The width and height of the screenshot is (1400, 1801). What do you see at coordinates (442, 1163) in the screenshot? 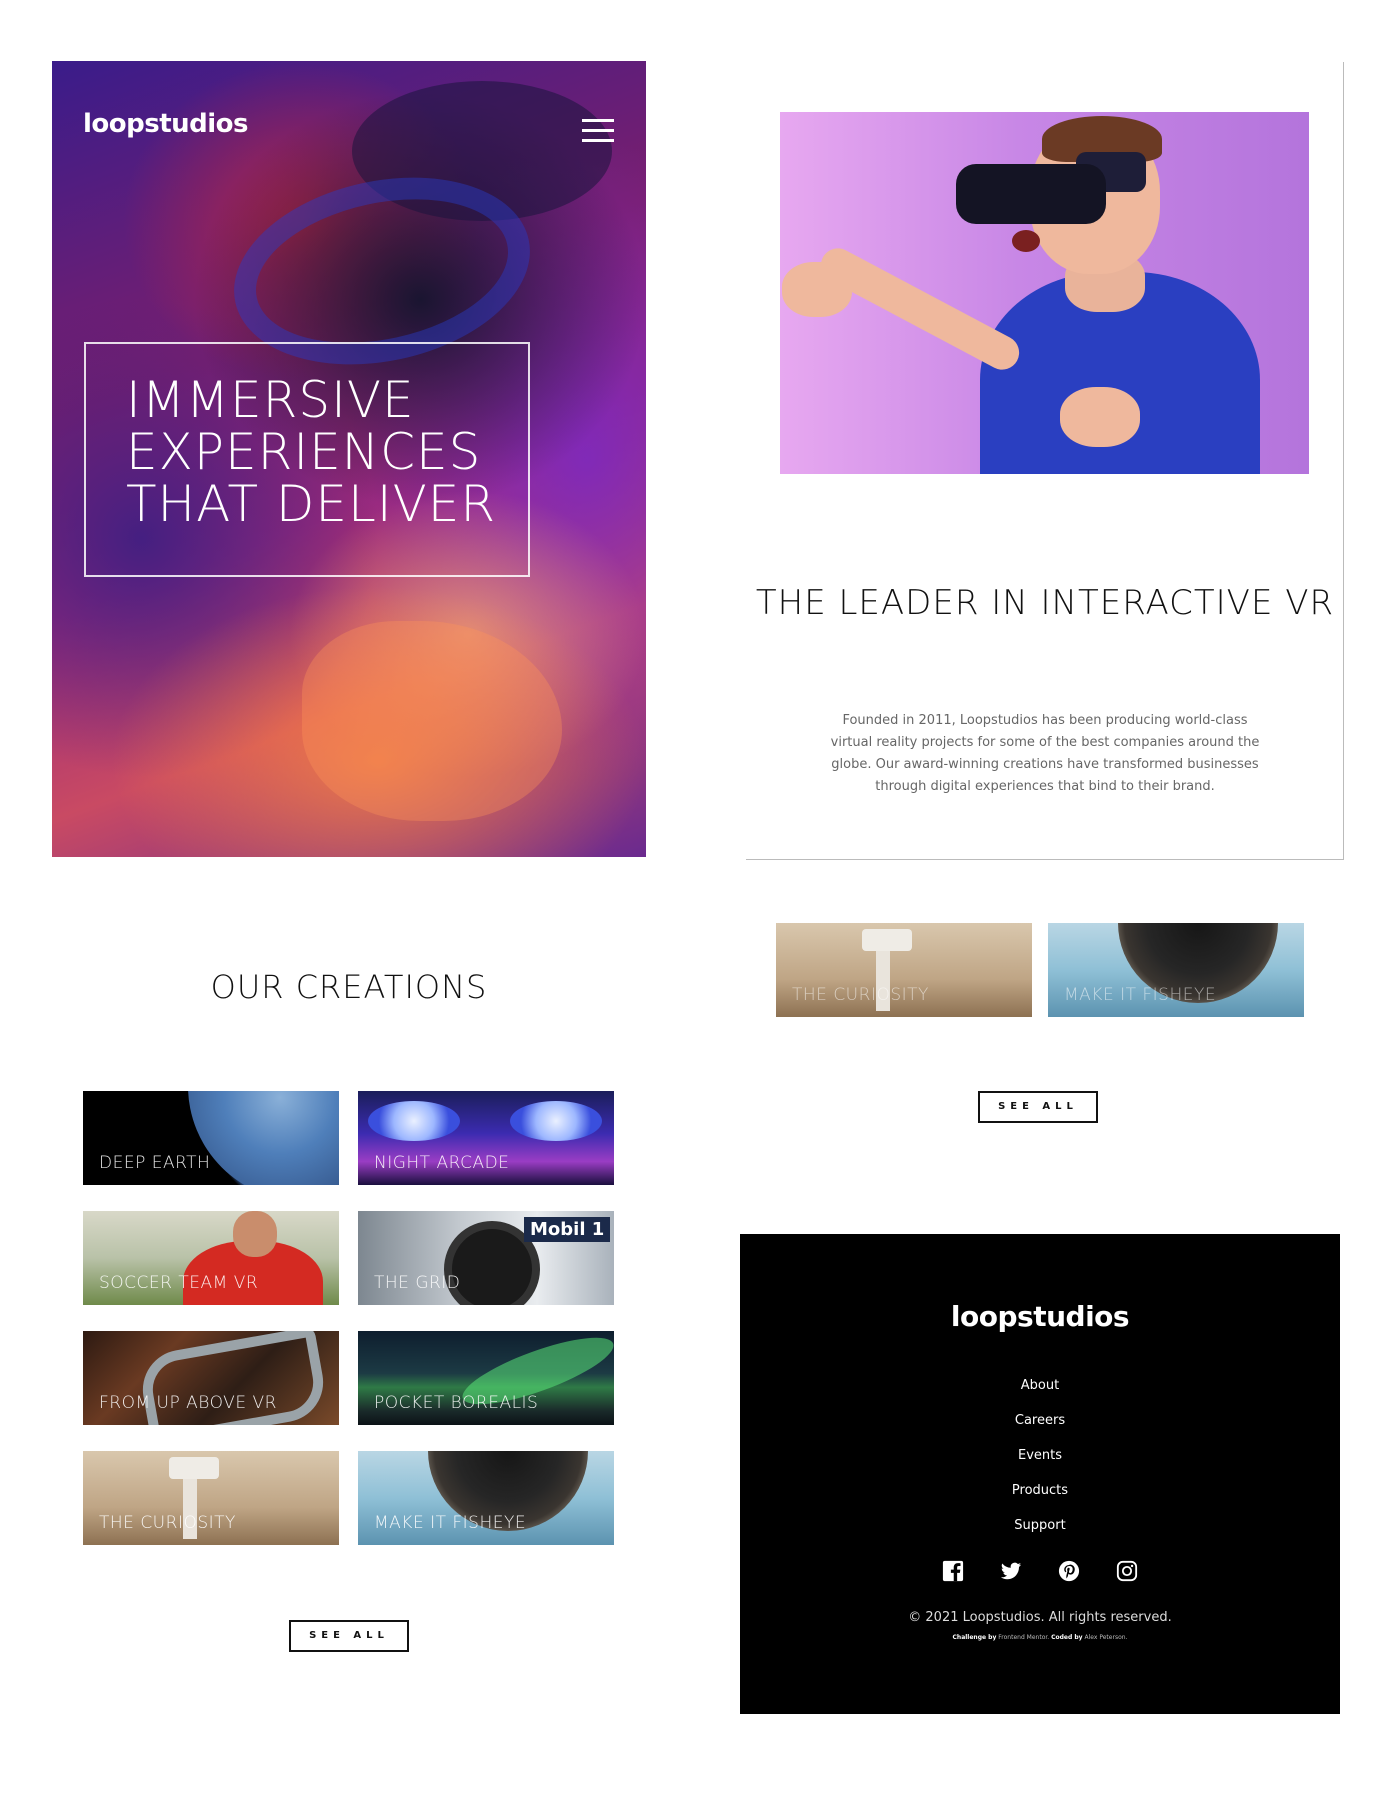
I see `card-label: NIGHT ARCADE` at bounding box center [442, 1163].